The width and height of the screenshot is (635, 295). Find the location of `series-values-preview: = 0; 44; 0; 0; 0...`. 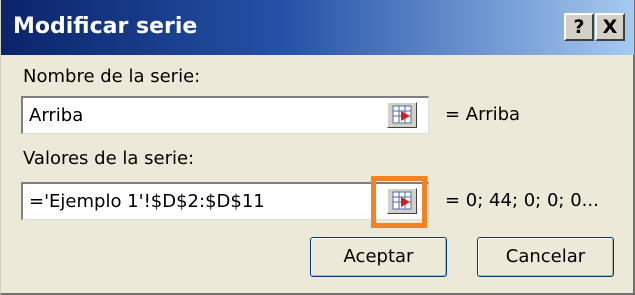

series-values-preview: = 0; 44; 0; 0; 0... is located at coordinates (522, 200).